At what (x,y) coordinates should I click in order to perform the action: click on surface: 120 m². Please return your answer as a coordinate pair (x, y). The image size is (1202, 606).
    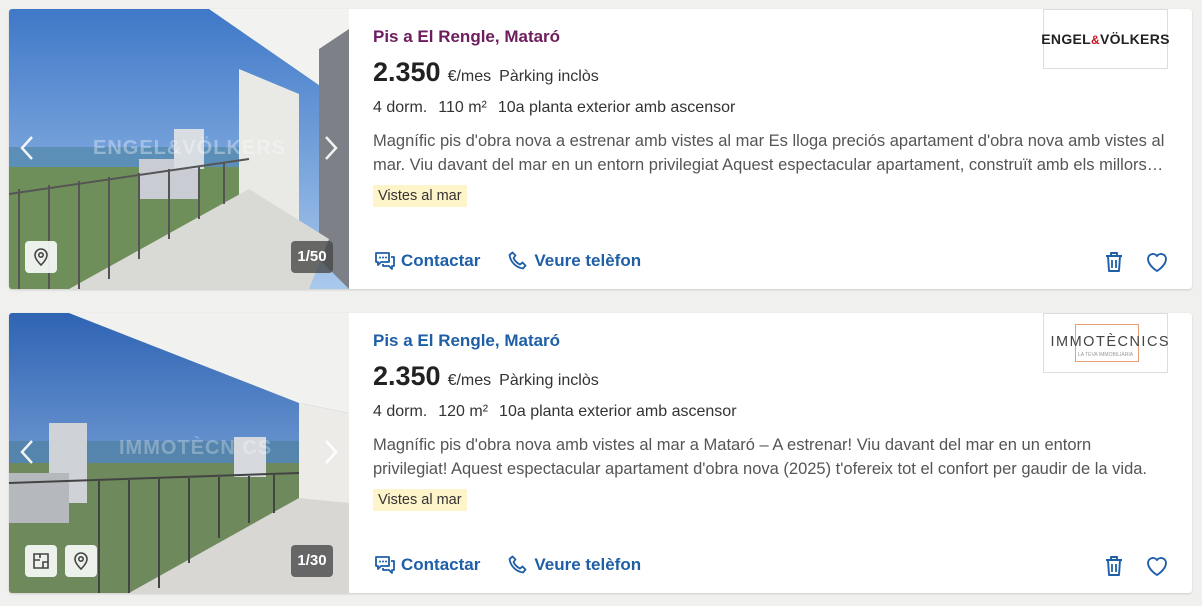
    Looking at the image, I should click on (463, 411).